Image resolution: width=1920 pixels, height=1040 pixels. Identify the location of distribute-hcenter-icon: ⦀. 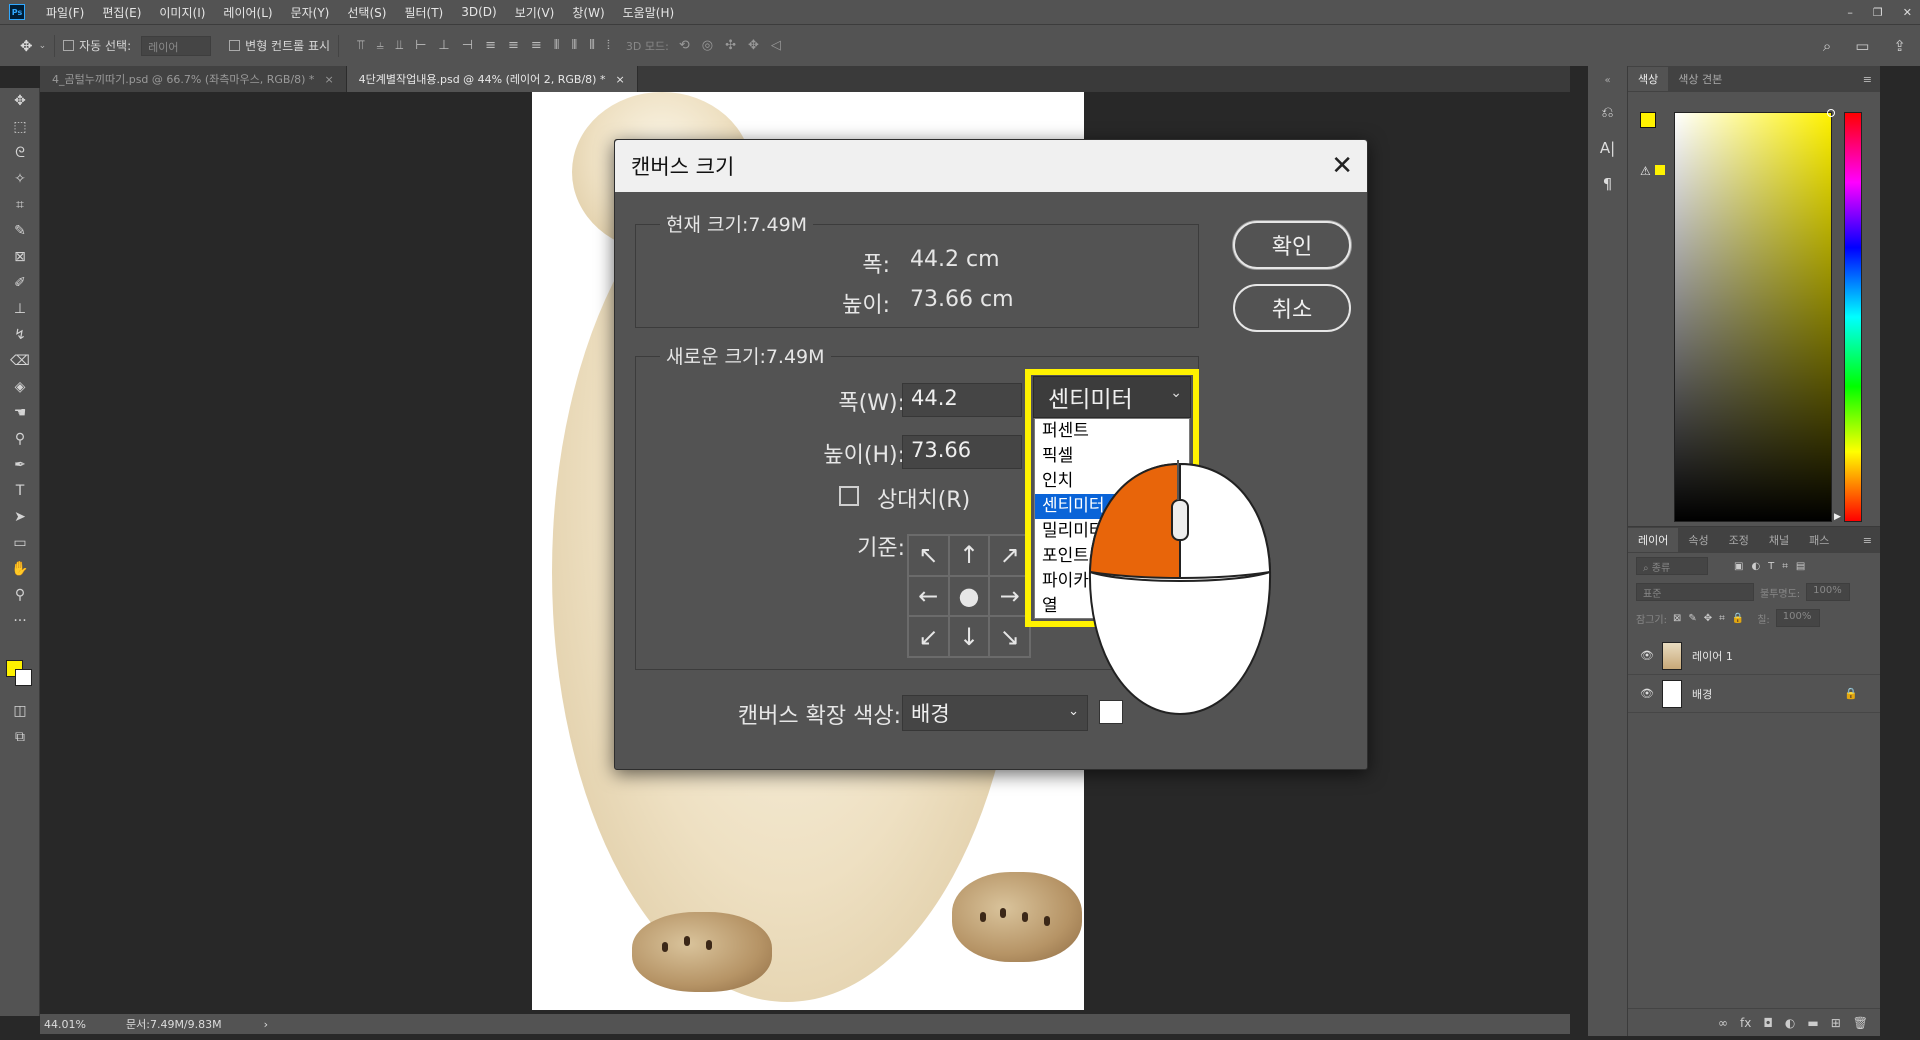
(575, 45).